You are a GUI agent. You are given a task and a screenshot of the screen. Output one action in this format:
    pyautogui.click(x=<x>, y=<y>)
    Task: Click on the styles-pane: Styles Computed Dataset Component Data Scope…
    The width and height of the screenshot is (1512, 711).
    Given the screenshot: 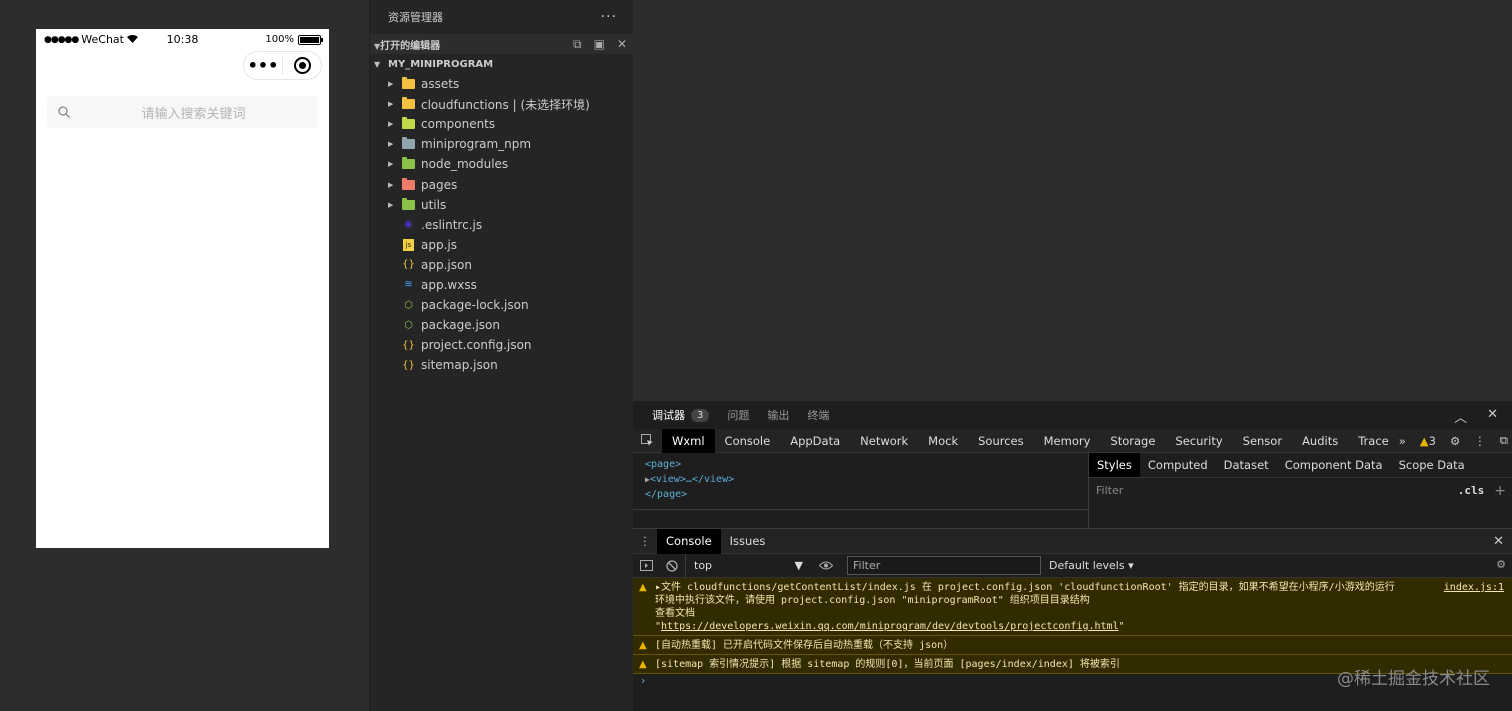 What is the action you would take?
    pyautogui.click(x=1300, y=490)
    